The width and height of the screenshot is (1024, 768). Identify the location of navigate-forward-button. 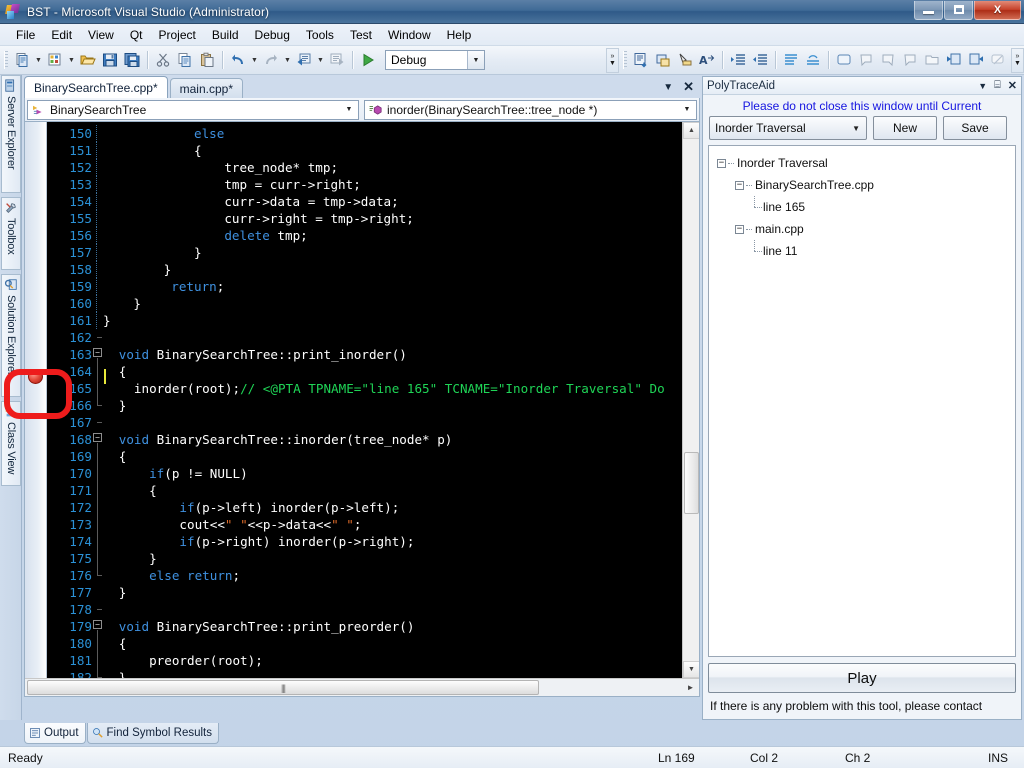
(337, 60).